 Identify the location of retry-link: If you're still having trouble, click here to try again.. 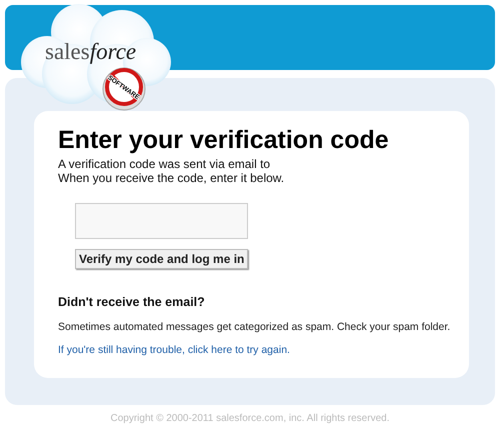
(174, 350).